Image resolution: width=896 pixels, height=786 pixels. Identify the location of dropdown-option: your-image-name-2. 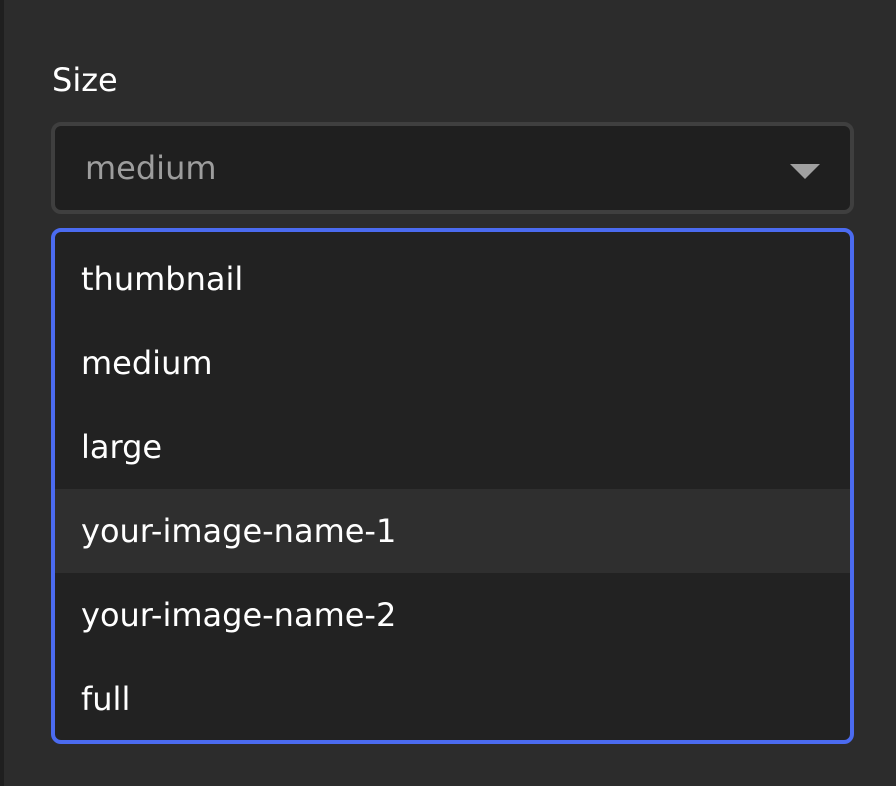
(452, 615).